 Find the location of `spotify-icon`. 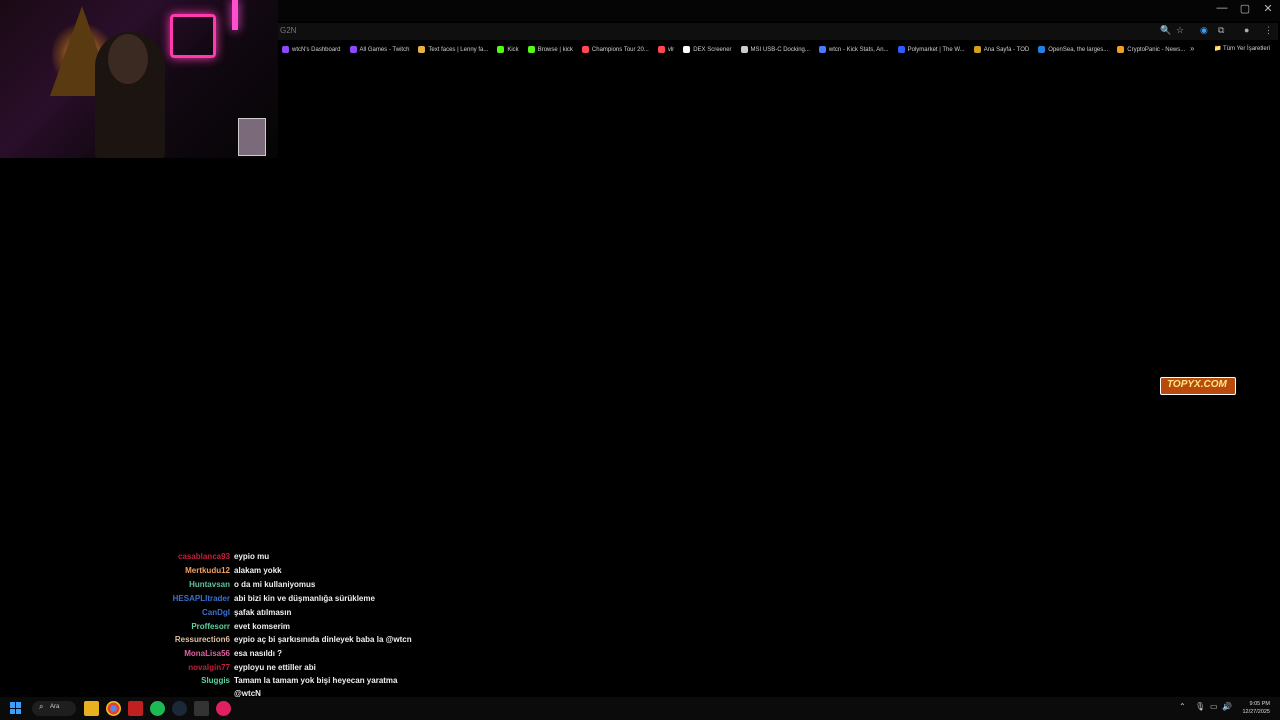

spotify-icon is located at coordinates (157, 708).